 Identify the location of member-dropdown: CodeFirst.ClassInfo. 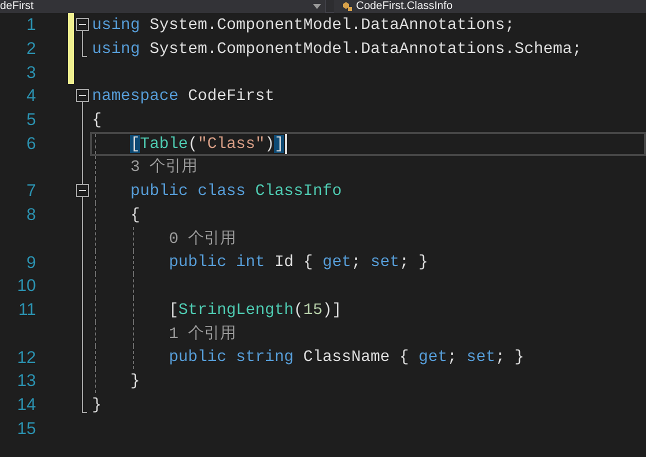
(490, 6).